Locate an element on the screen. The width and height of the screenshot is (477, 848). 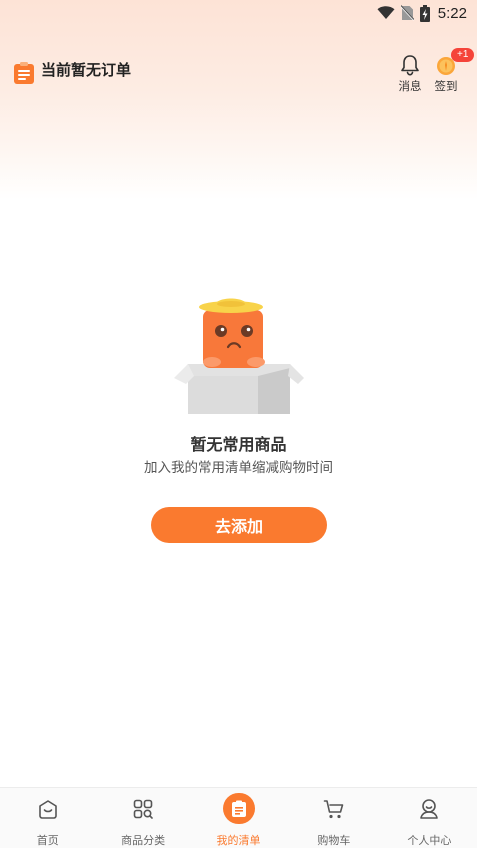
status-icons: 5:22 is located at coordinates (422, 13).